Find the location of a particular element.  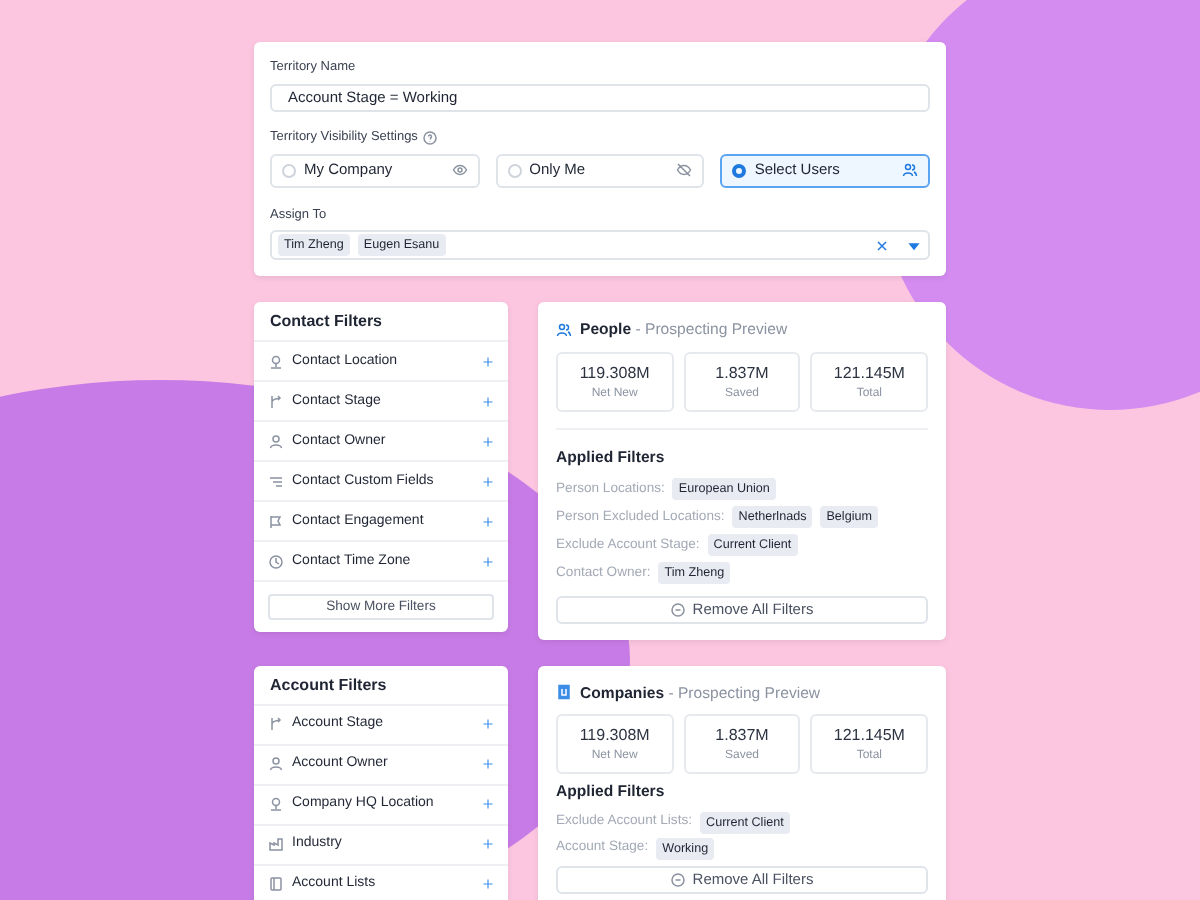

help-icon is located at coordinates (429, 137).